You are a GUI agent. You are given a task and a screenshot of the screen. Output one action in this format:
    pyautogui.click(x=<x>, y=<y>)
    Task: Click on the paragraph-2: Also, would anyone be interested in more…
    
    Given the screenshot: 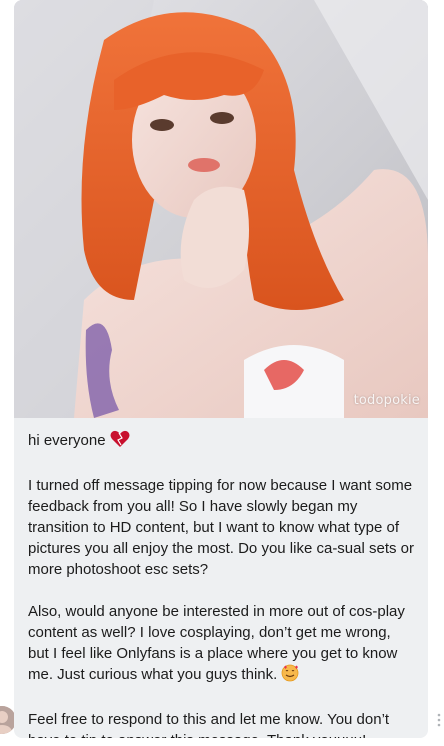 What is the action you would take?
    pyautogui.click(x=221, y=644)
    